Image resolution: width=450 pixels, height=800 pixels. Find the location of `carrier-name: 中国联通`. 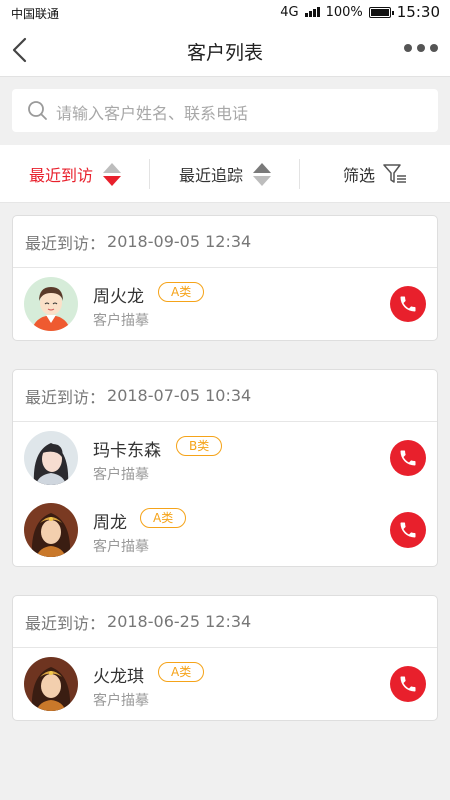

carrier-name: 中国联通 is located at coordinates (35, 14).